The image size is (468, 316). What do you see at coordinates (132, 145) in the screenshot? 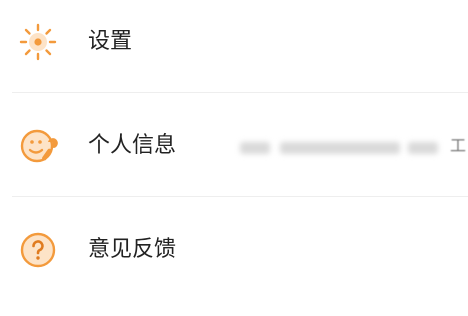
I see `menu-item-label: 个人信息` at bounding box center [132, 145].